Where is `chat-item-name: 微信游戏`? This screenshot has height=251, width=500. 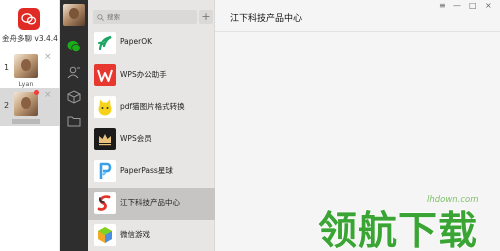 chat-item-name: 微信游戏 is located at coordinates (135, 234).